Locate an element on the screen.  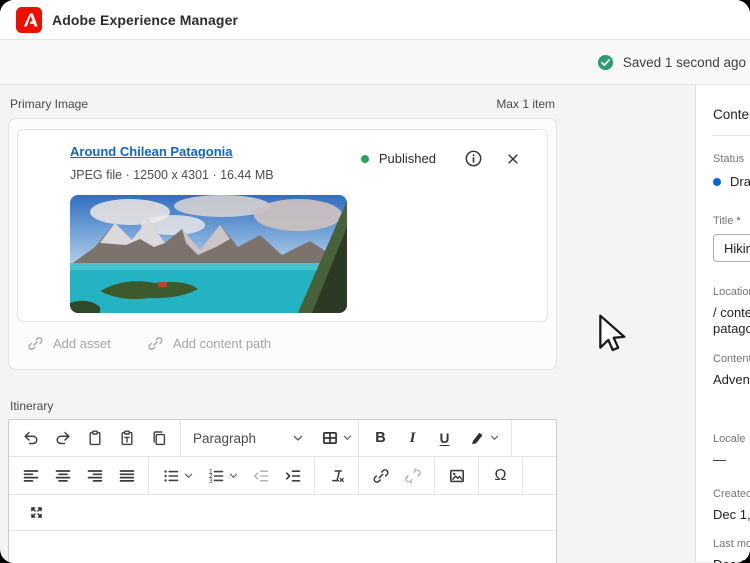
asset-title-link: Around Chilean Patagonia is located at coordinates (151, 151).